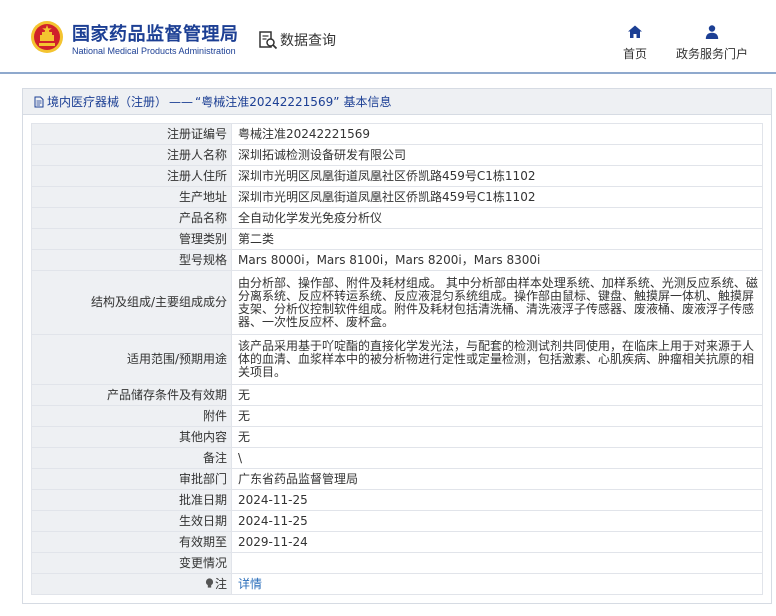  I want to click on table-row: 注册人名称 深圳拓诚检测设备研发有限公司, so click(397, 155).